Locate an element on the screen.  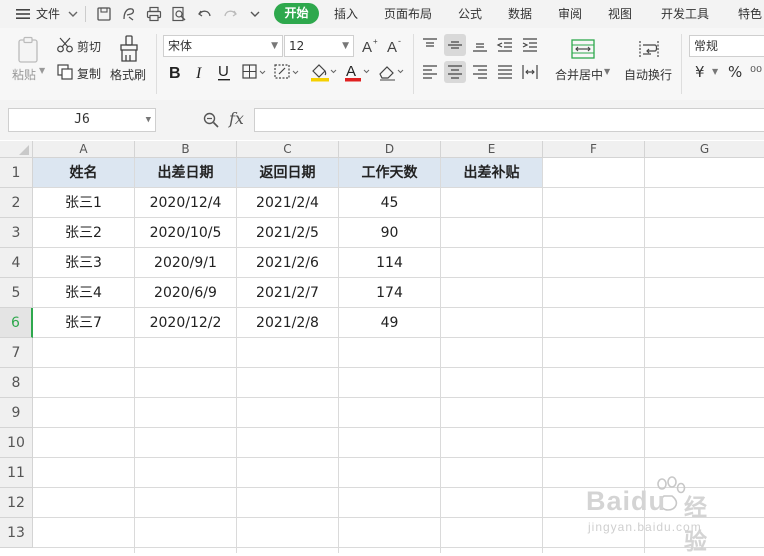
column-header-d: D is located at coordinates (390, 149).